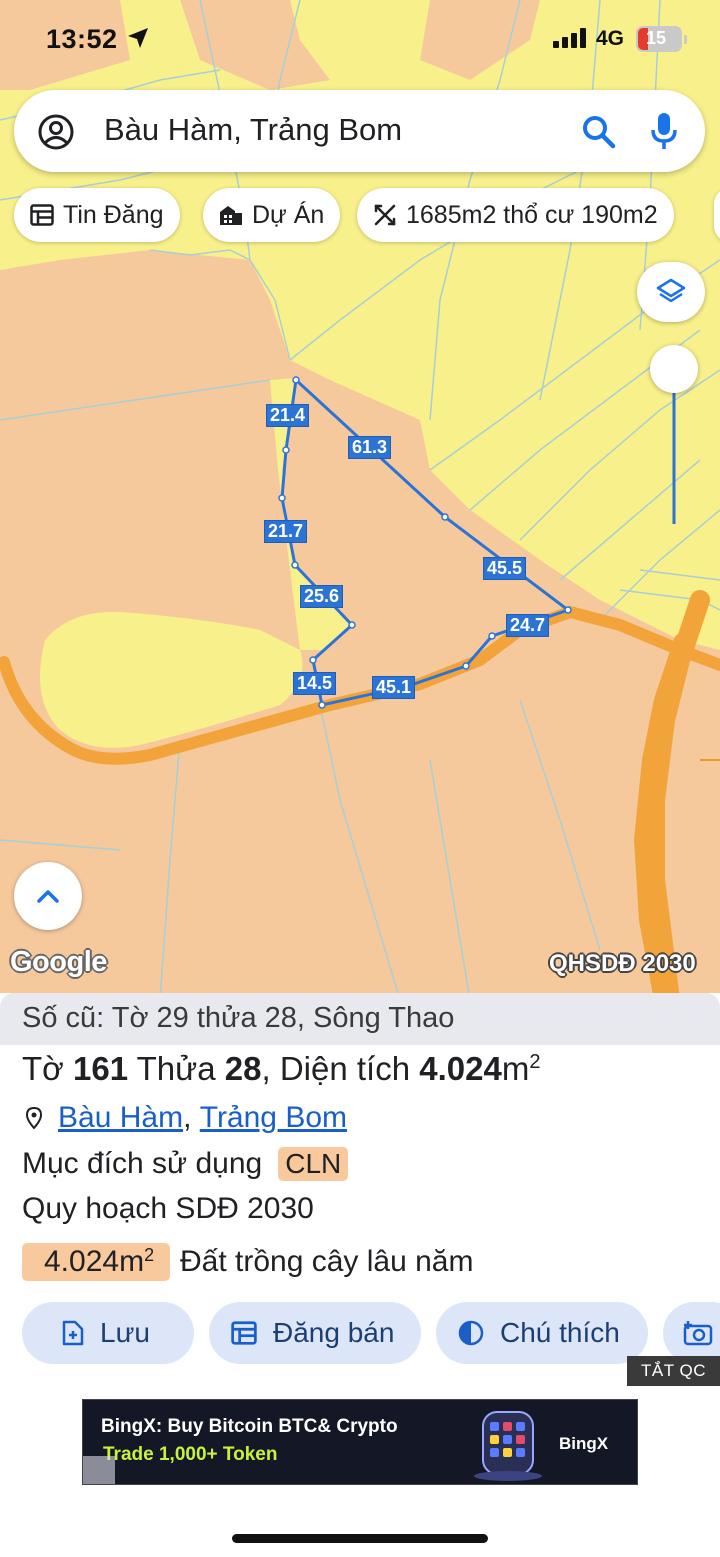 The height and width of the screenshot is (1557, 720). Describe the element at coordinates (664, 131) in the screenshot. I see `mic-icon` at that location.